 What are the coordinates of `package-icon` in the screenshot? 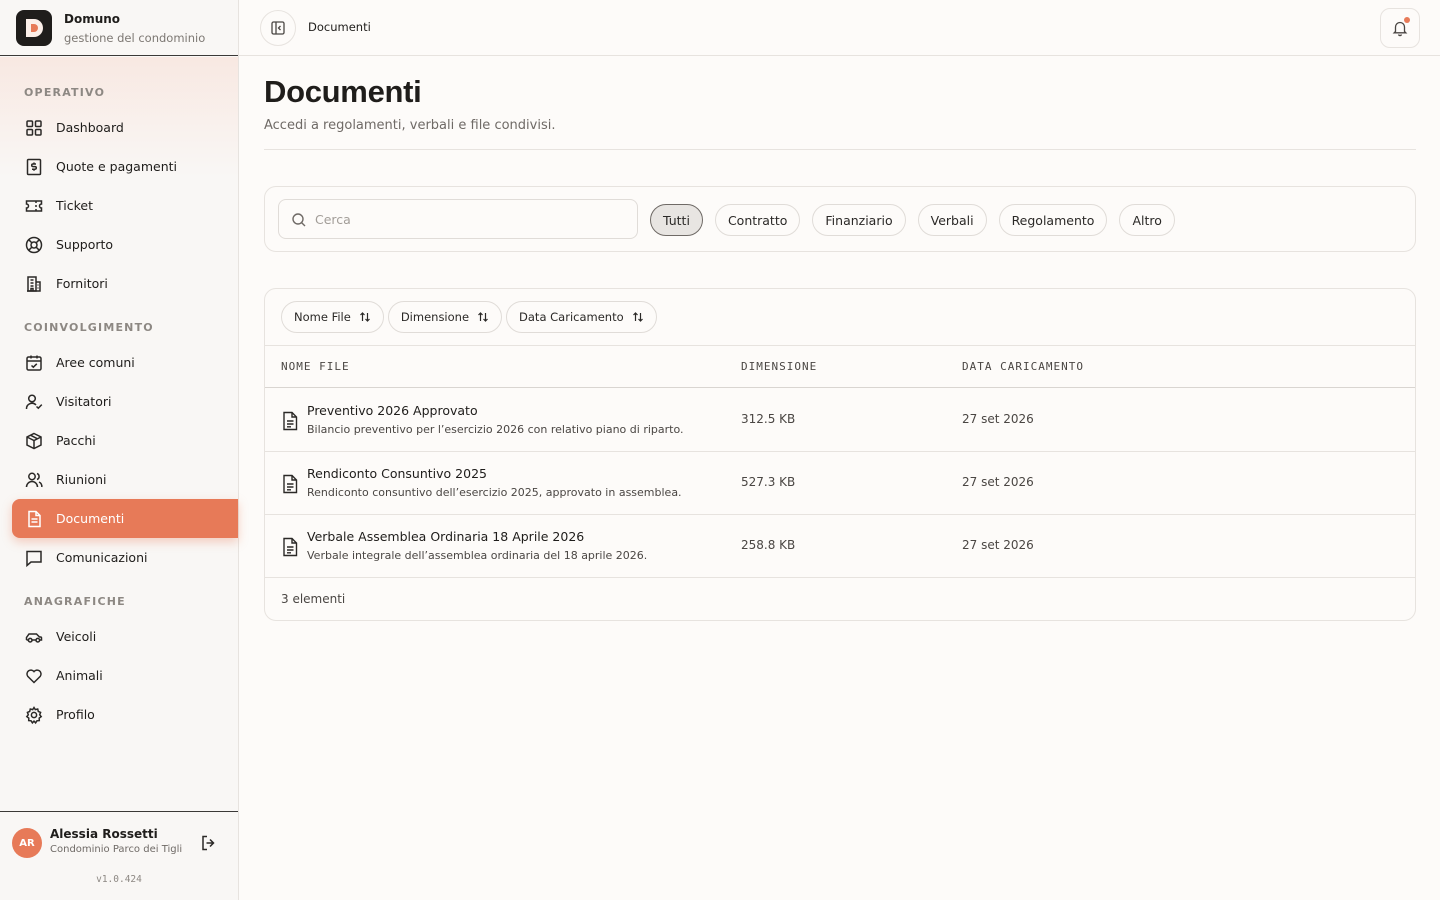 It's located at (34, 440).